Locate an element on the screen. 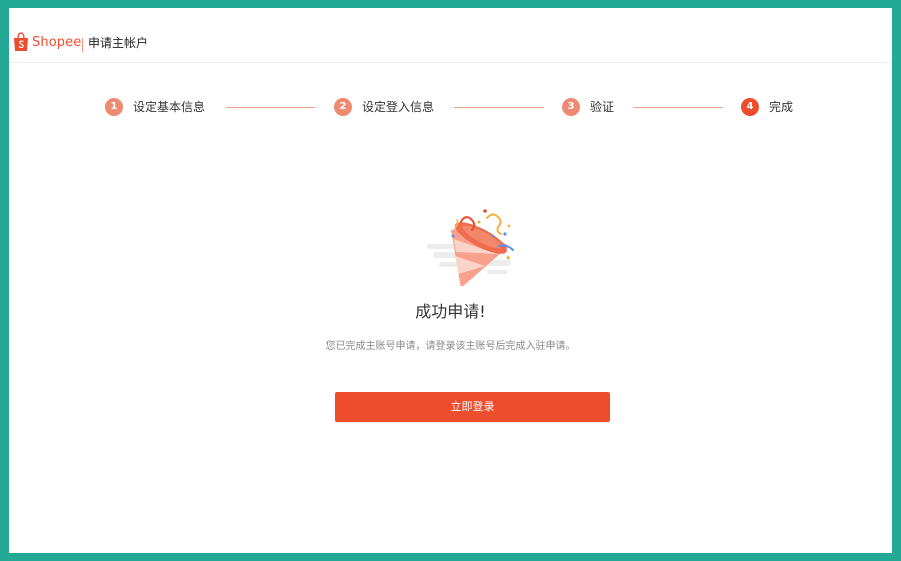 This screenshot has height=561, width=901. shopee-bag-icon is located at coordinates (21, 41).